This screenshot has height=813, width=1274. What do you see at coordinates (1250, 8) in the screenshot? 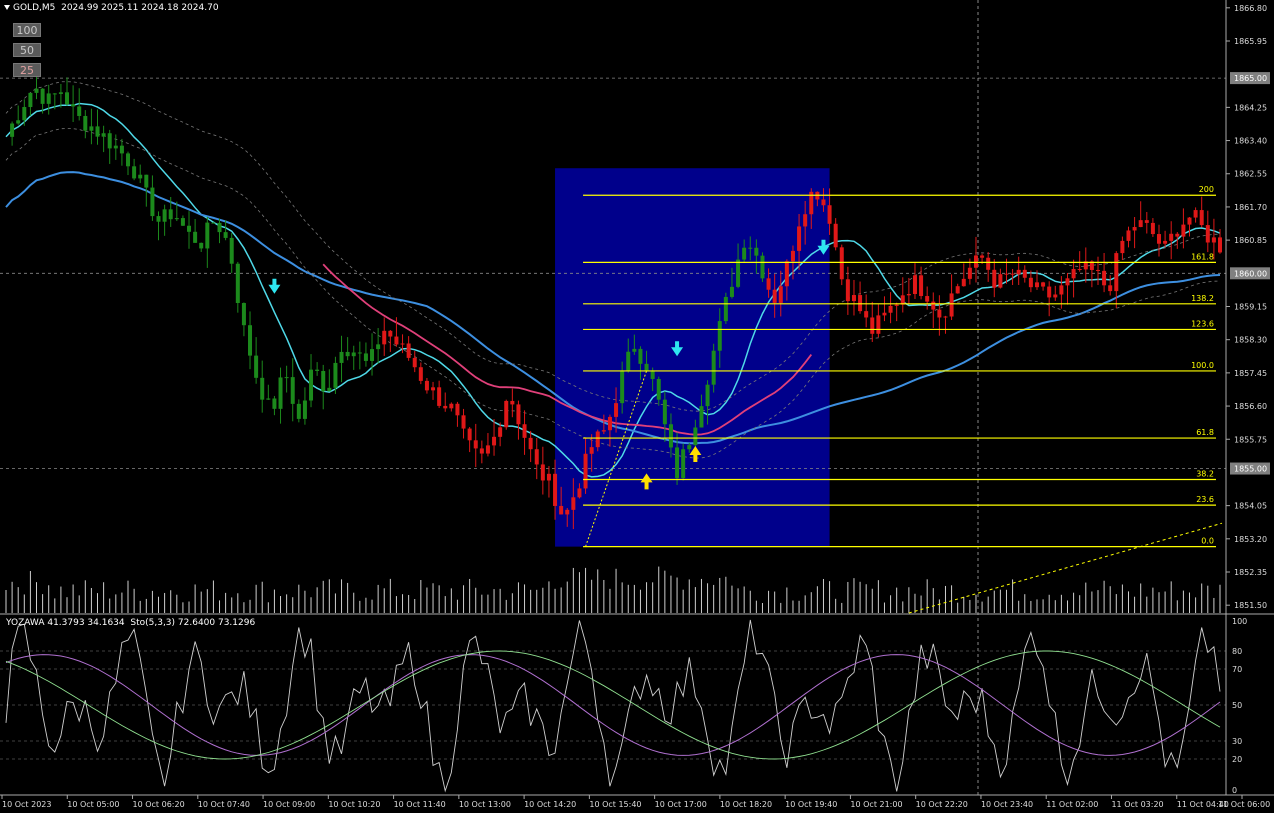
I see `price-tick-label: 1866.80` at bounding box center [1250, 8].